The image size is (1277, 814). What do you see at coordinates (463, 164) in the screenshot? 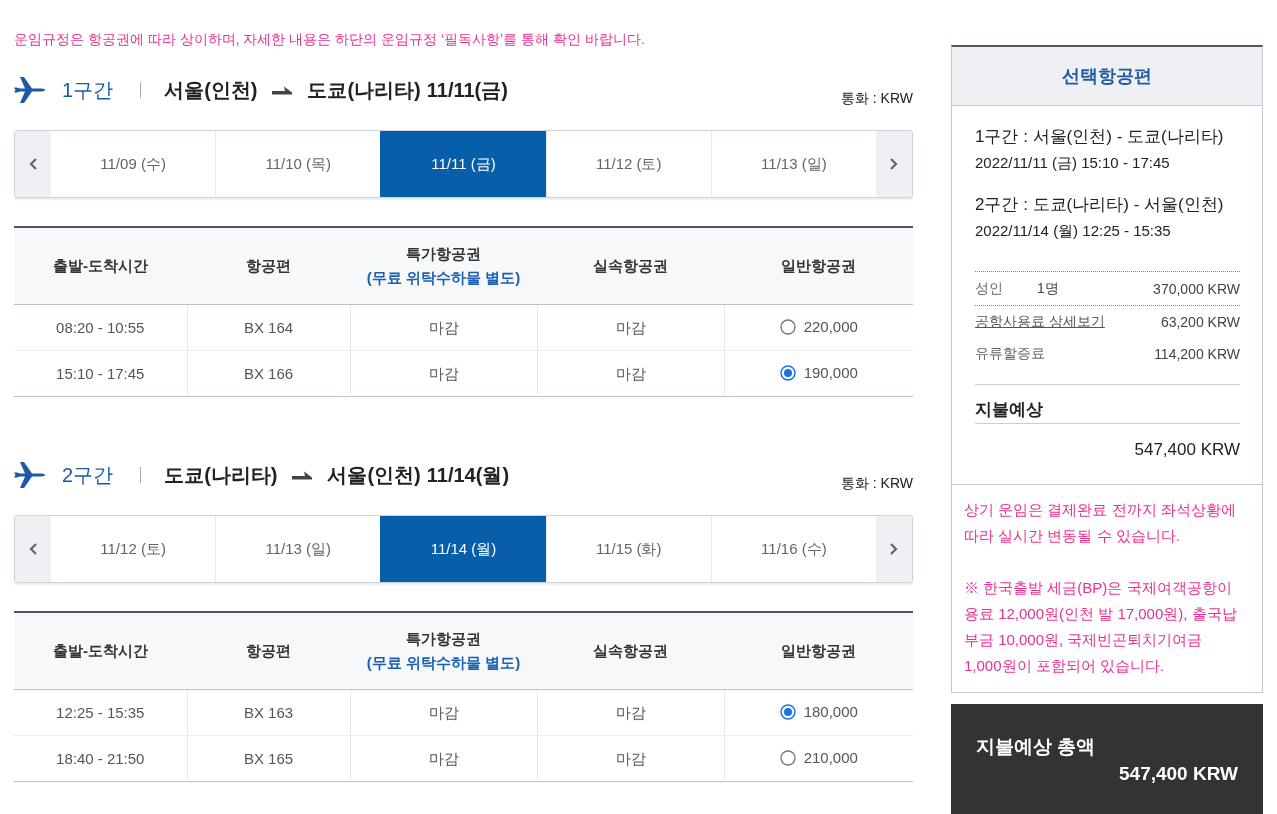
I see `date-tab: 11/11 (금)` at bounding box center [463, 164].